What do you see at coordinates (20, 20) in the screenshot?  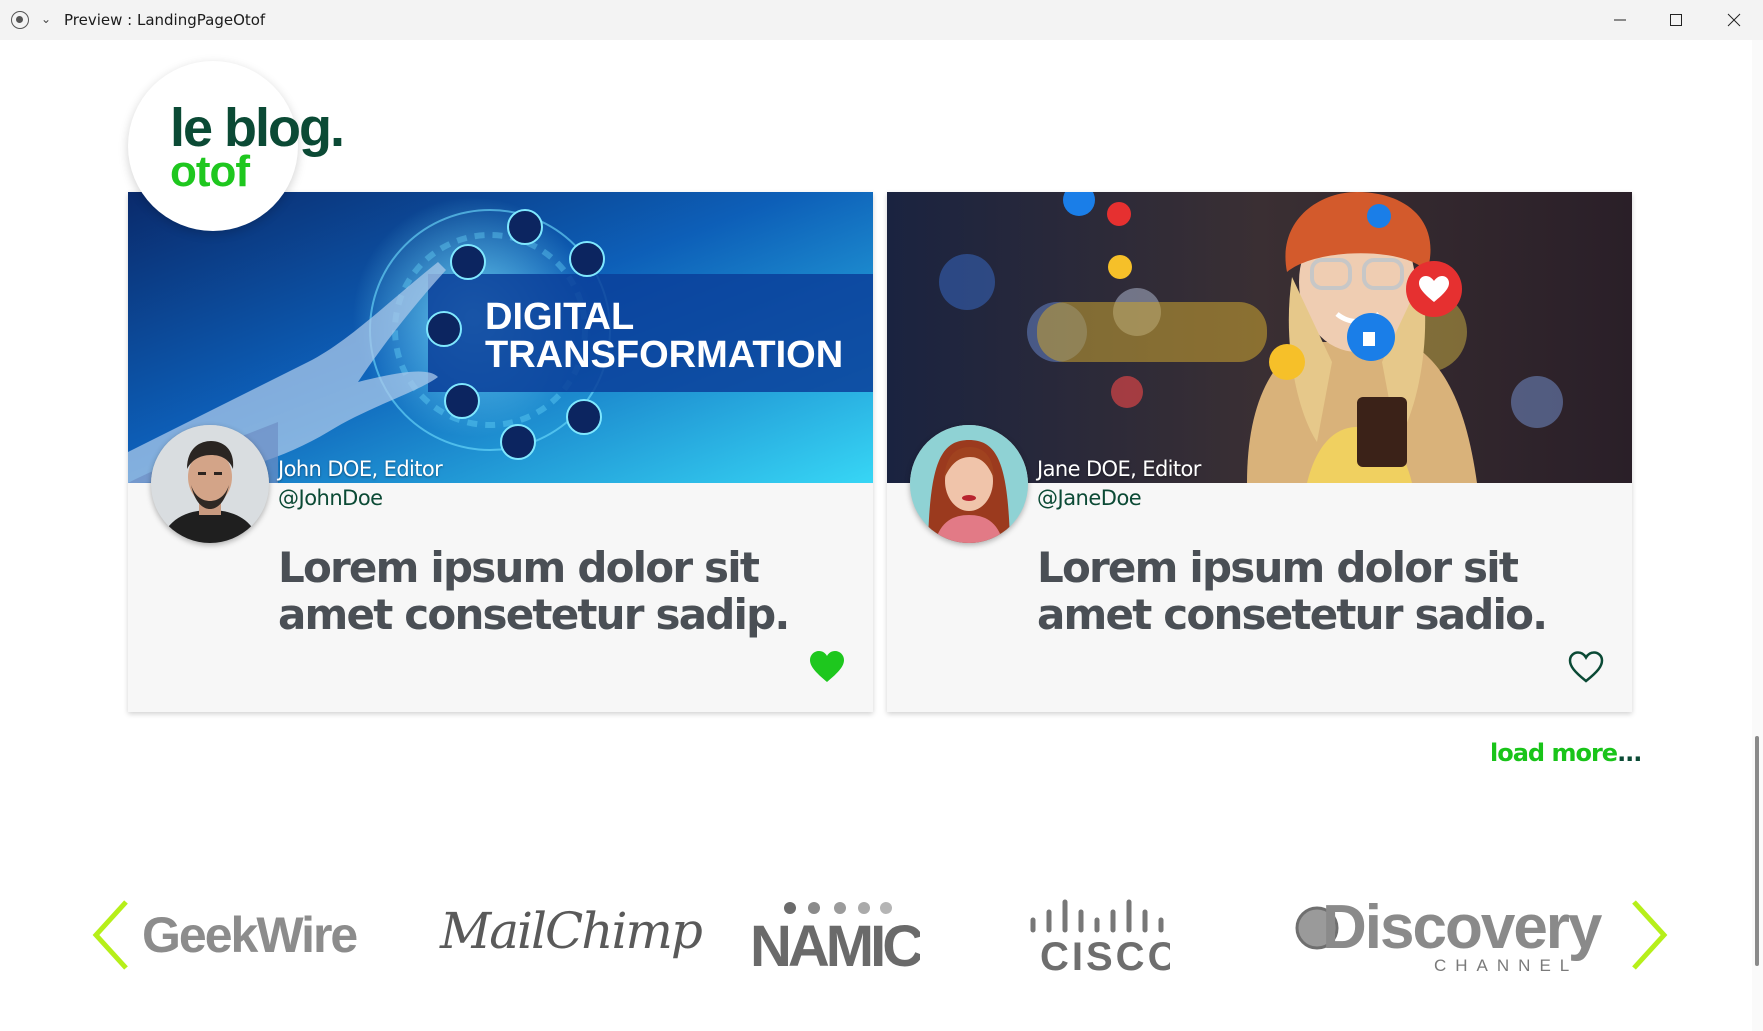 I see `app-record-icon` at bounding box center [20, 20].